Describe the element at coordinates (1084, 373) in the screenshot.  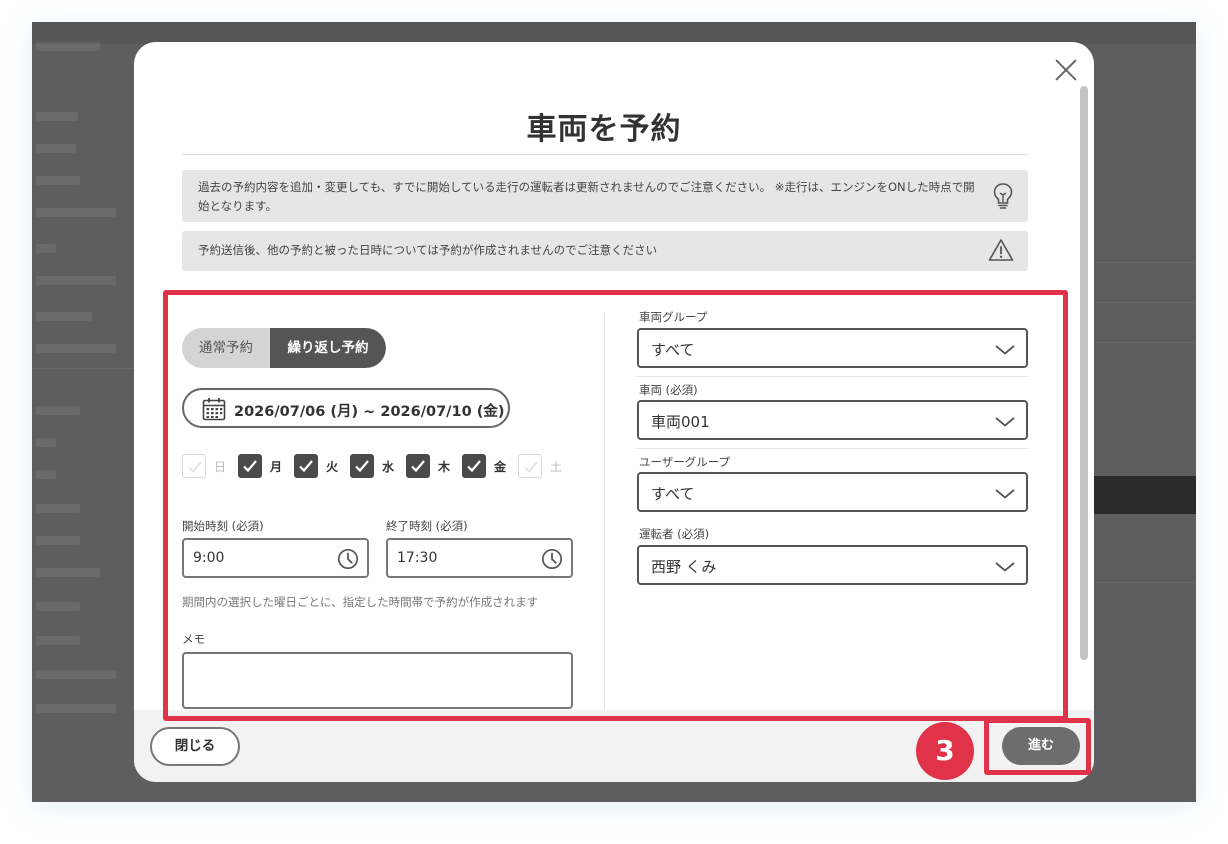
I see `scrollbar` at that location.